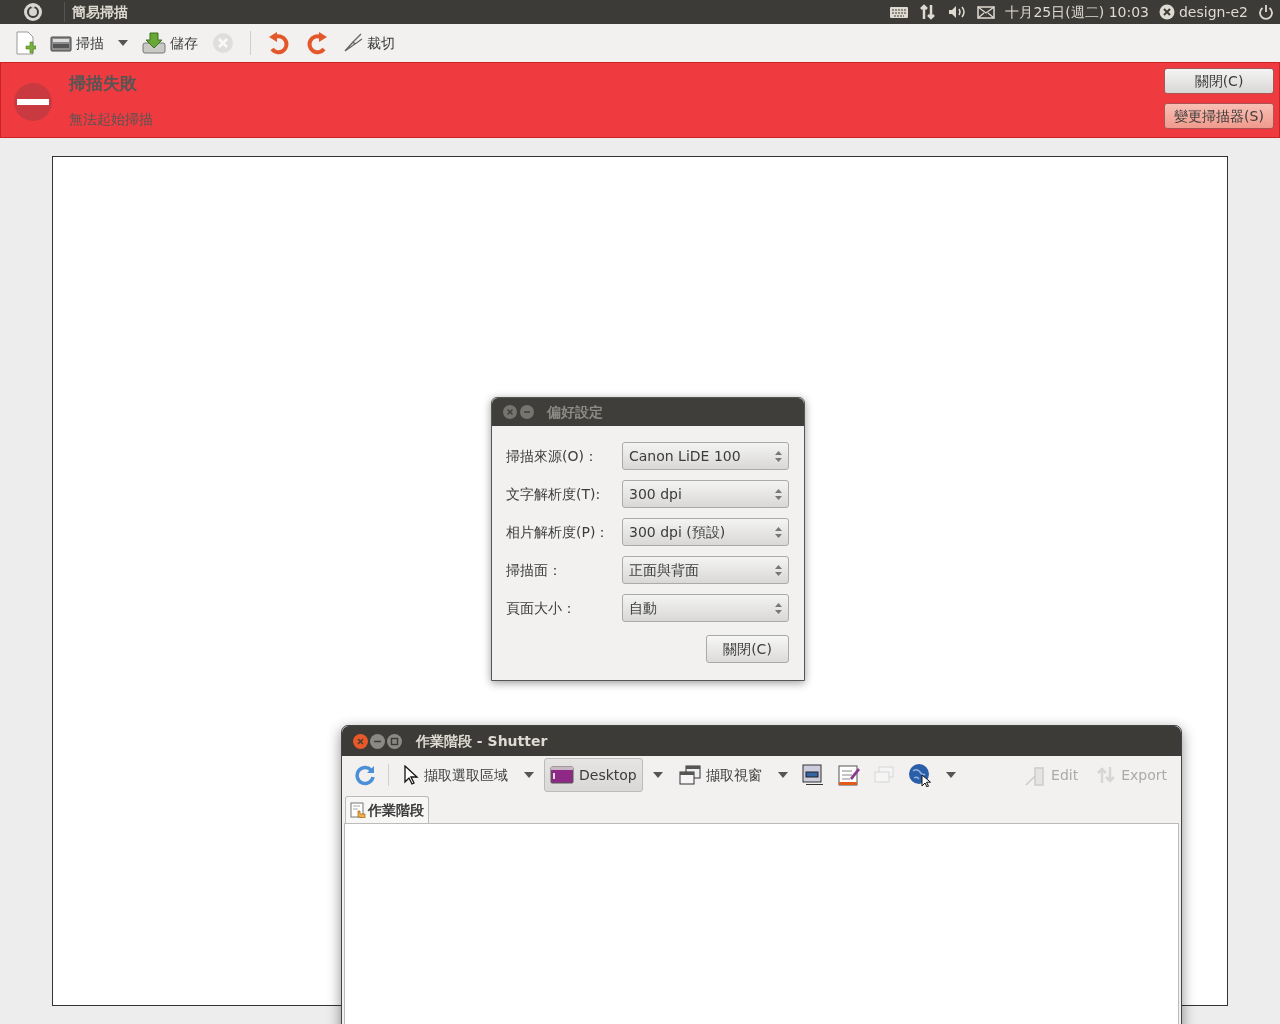 The image size is (1280, 1024). Describe the element at coordinates (705, 608) in the screenshot. I see `dropdown-field: 自動` at that location.